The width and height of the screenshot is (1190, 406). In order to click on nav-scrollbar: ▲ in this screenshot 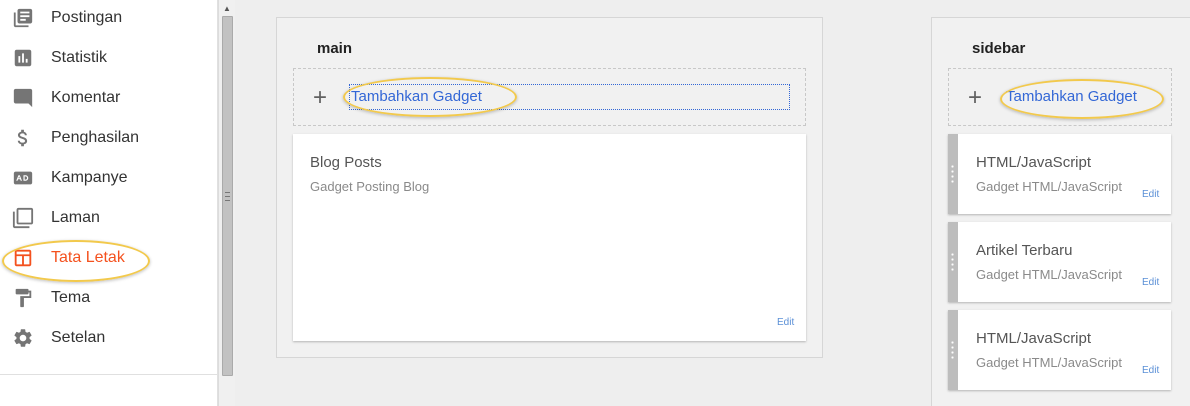, I will do `click(226, 203)`.